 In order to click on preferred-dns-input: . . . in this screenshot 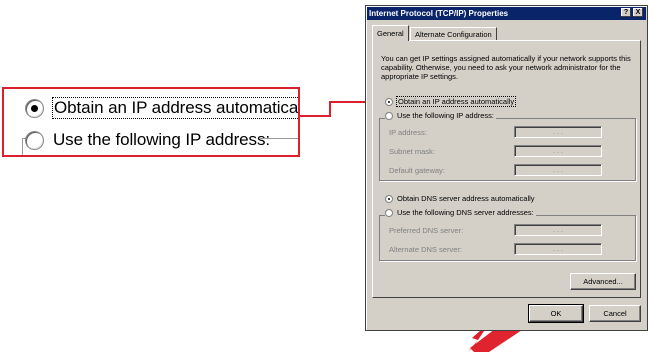, I will do `click(558, 230)`.